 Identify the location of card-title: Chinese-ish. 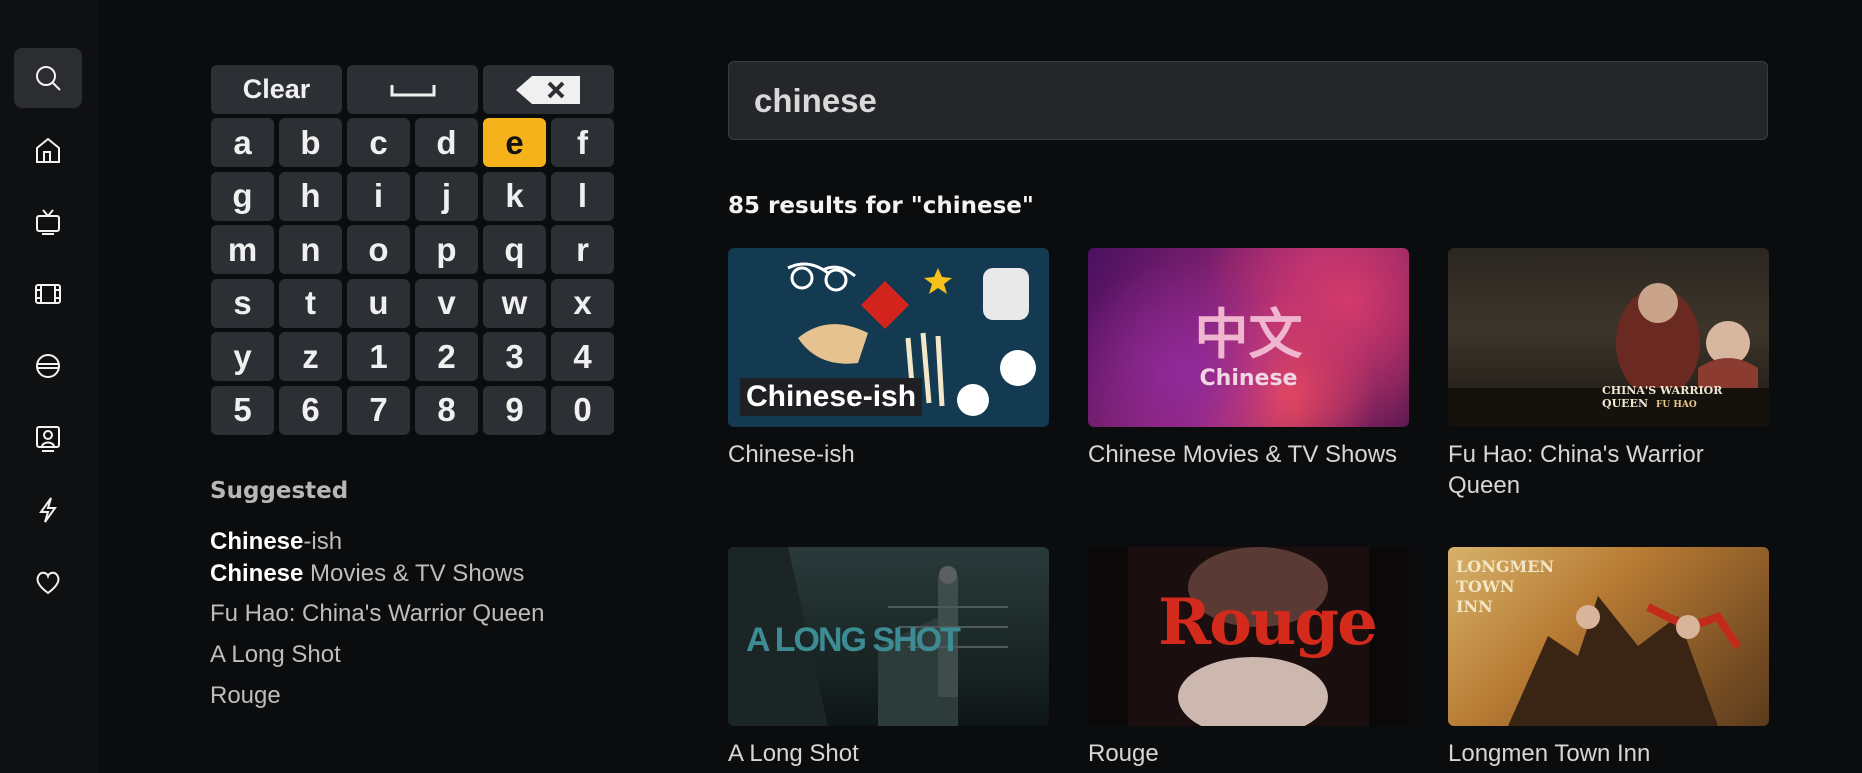
(791, 454).